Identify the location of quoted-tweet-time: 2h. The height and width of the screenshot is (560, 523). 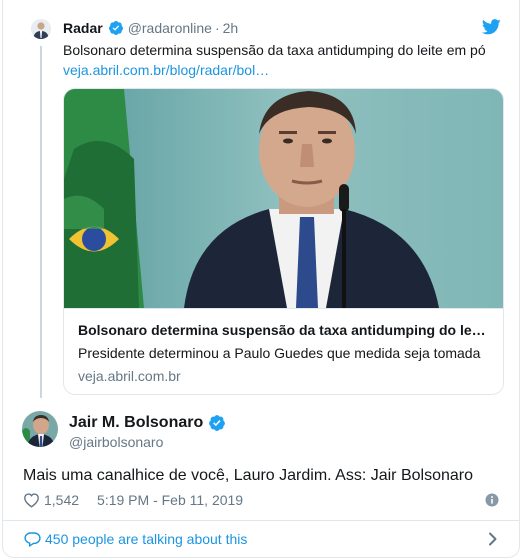
(231, 28).